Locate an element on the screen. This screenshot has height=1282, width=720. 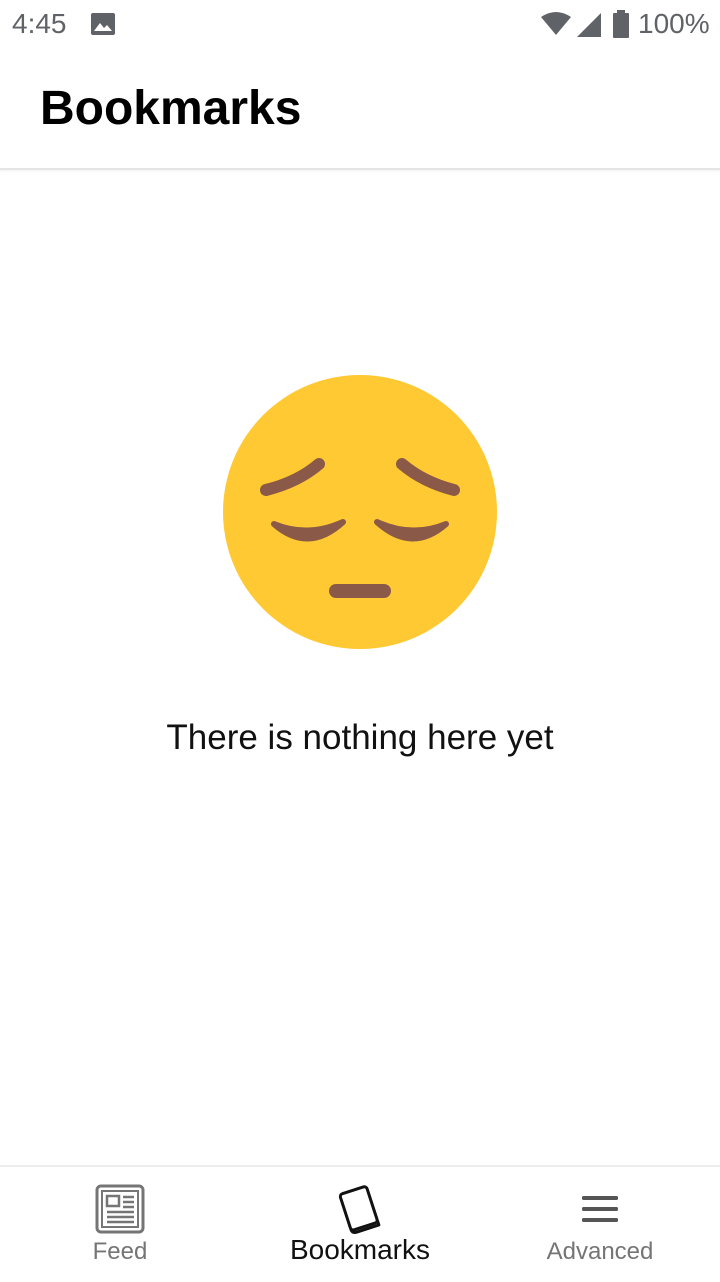
pensive-face-icon is located at coordinates (360, 512).